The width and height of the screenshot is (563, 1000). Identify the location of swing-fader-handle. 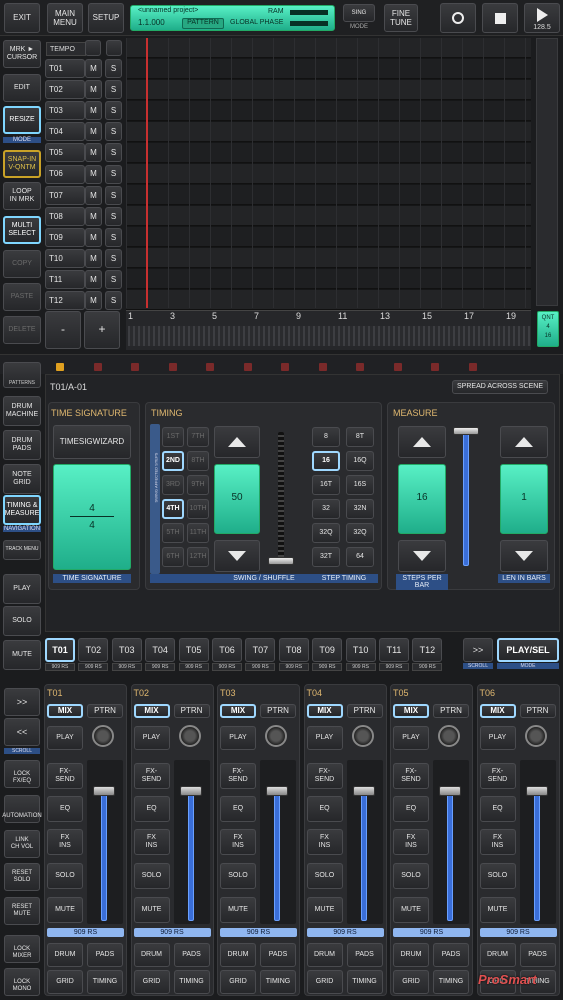
(281, 561).